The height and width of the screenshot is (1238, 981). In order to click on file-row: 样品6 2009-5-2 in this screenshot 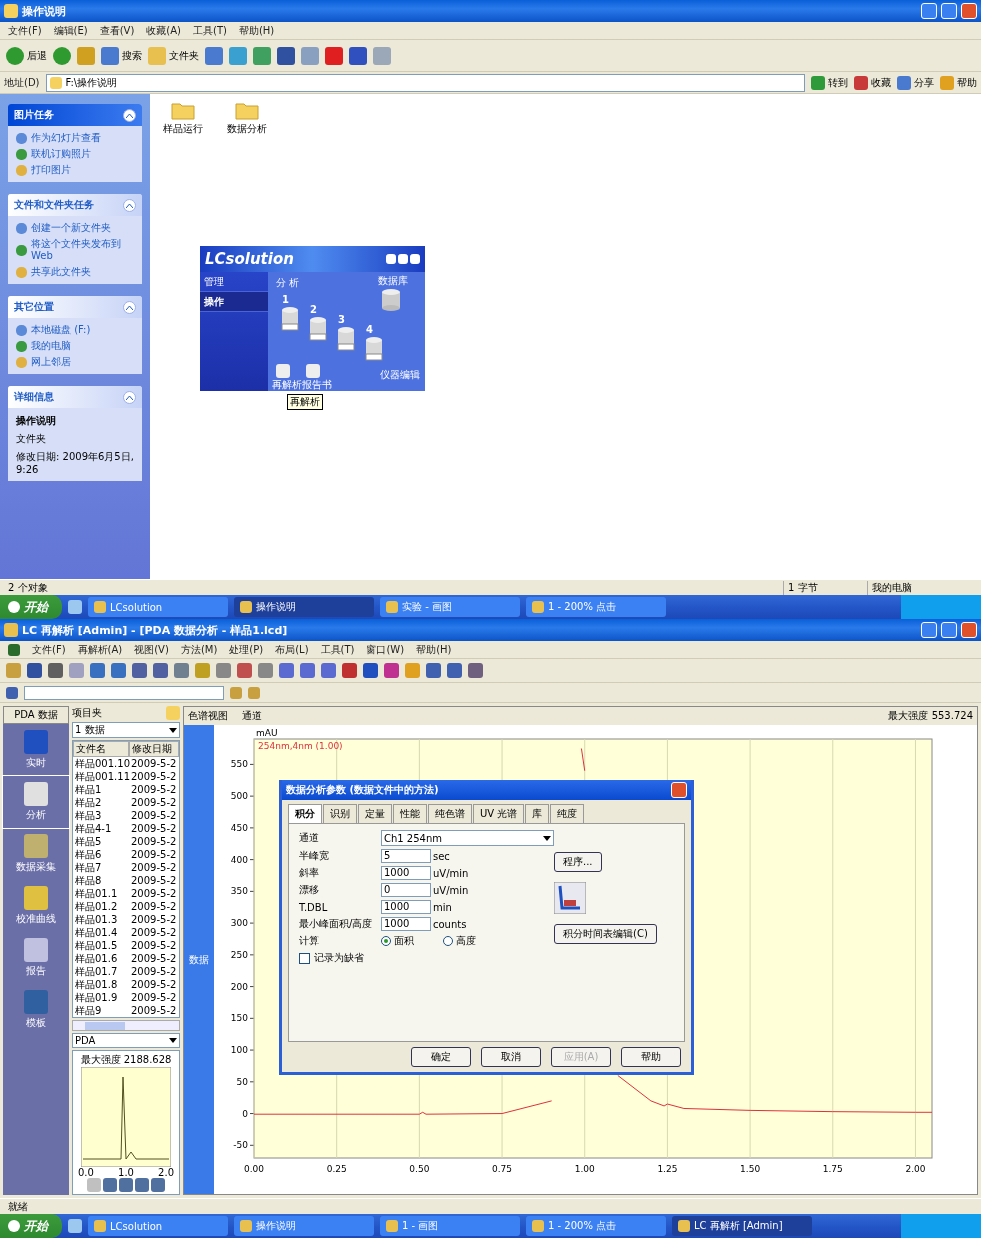, I will do `click(126, 854)`.